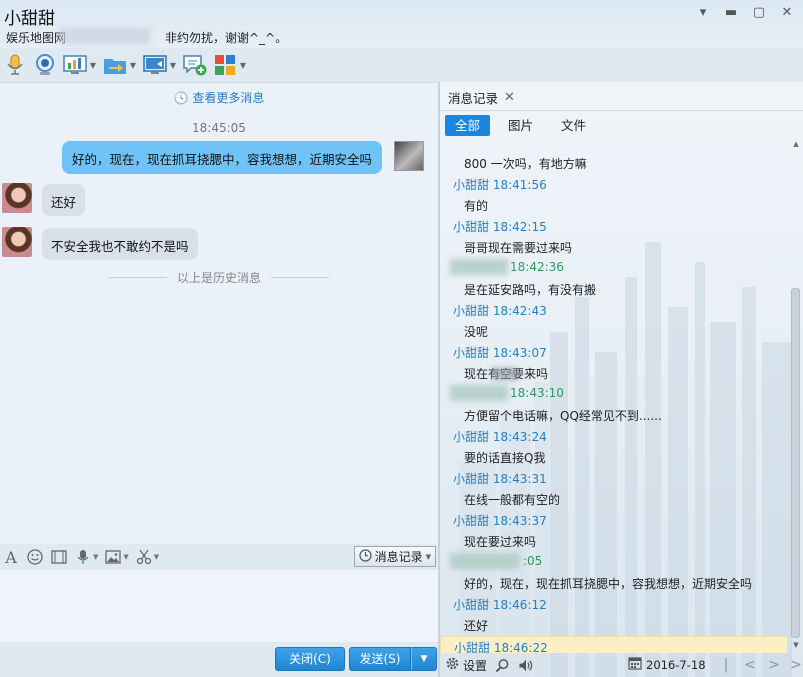 This screenshot has width=803, height=677. I want to click on chat-add-icon, so click(195, 65).